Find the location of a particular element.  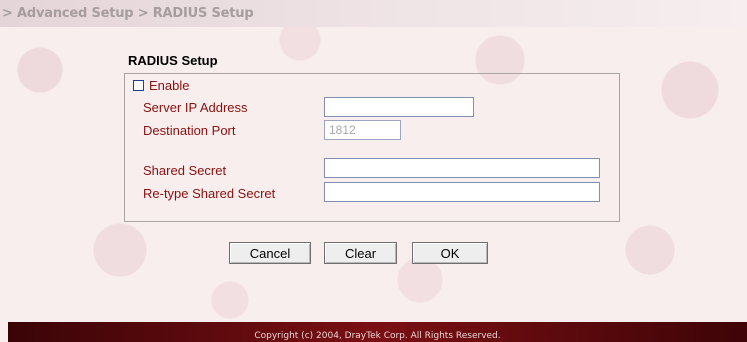

enable-row: Enable is located at coordinates (161, 85).